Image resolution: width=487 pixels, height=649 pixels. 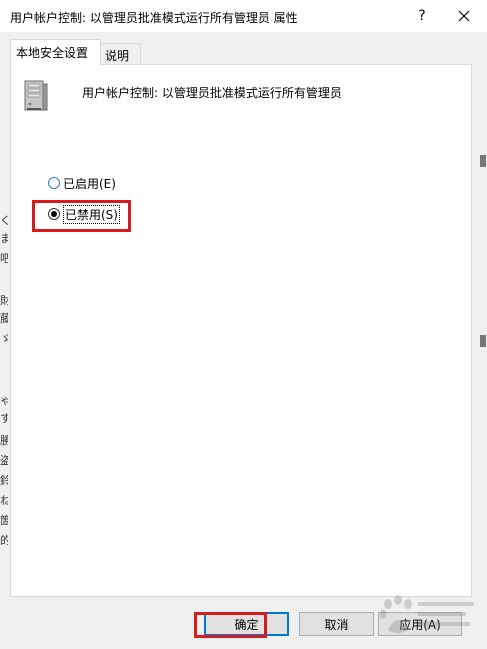 I want to click on enabled-label: 已启用(E), so click(x=89, y=183).